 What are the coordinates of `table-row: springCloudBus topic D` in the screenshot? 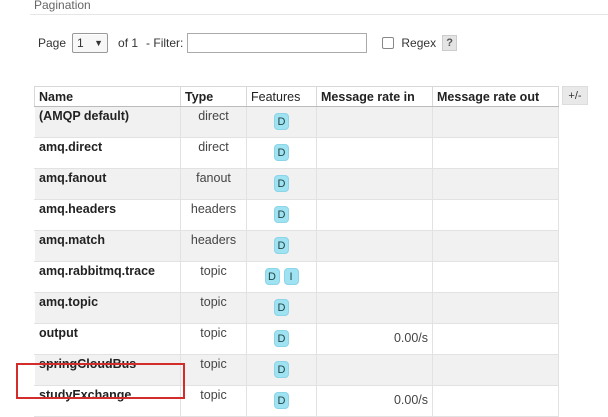 It's located at (296, 370).